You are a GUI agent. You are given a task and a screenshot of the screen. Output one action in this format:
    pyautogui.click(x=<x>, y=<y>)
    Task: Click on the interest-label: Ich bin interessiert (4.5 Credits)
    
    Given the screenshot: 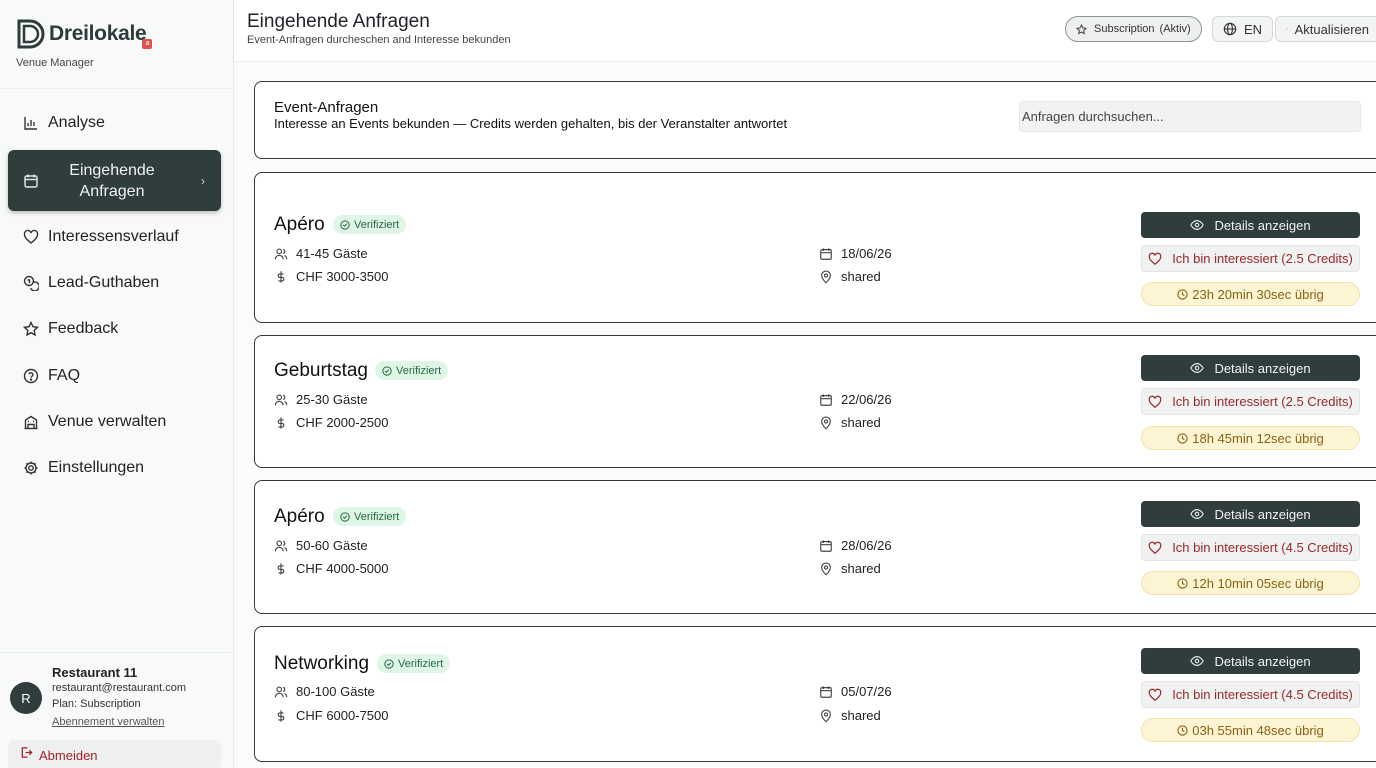 What is the action you would take?
    pyautogui.click(x=1262, y=694)
    